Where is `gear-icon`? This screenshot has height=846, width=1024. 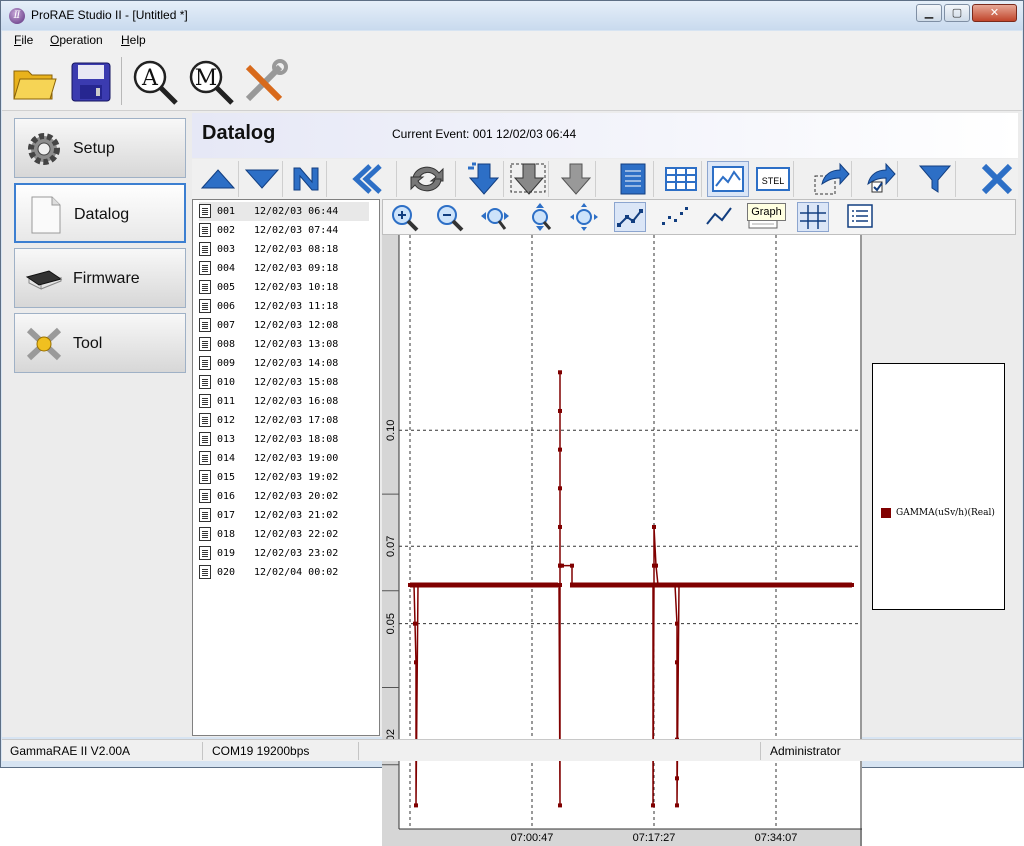
gear-icon is located at coordinates (44, 149).